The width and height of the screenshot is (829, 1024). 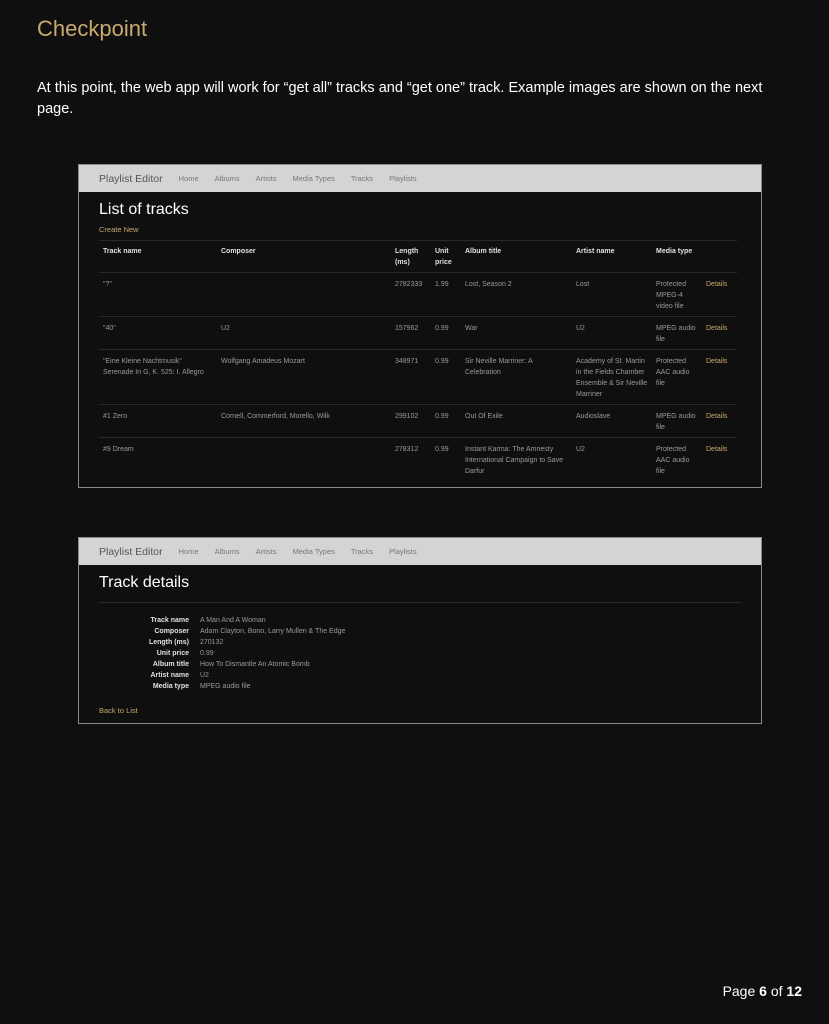 What do you see at coordinates (612, 256) in the screenshot?
I see `column-header: Artist name` at bounding box center [612, 256].